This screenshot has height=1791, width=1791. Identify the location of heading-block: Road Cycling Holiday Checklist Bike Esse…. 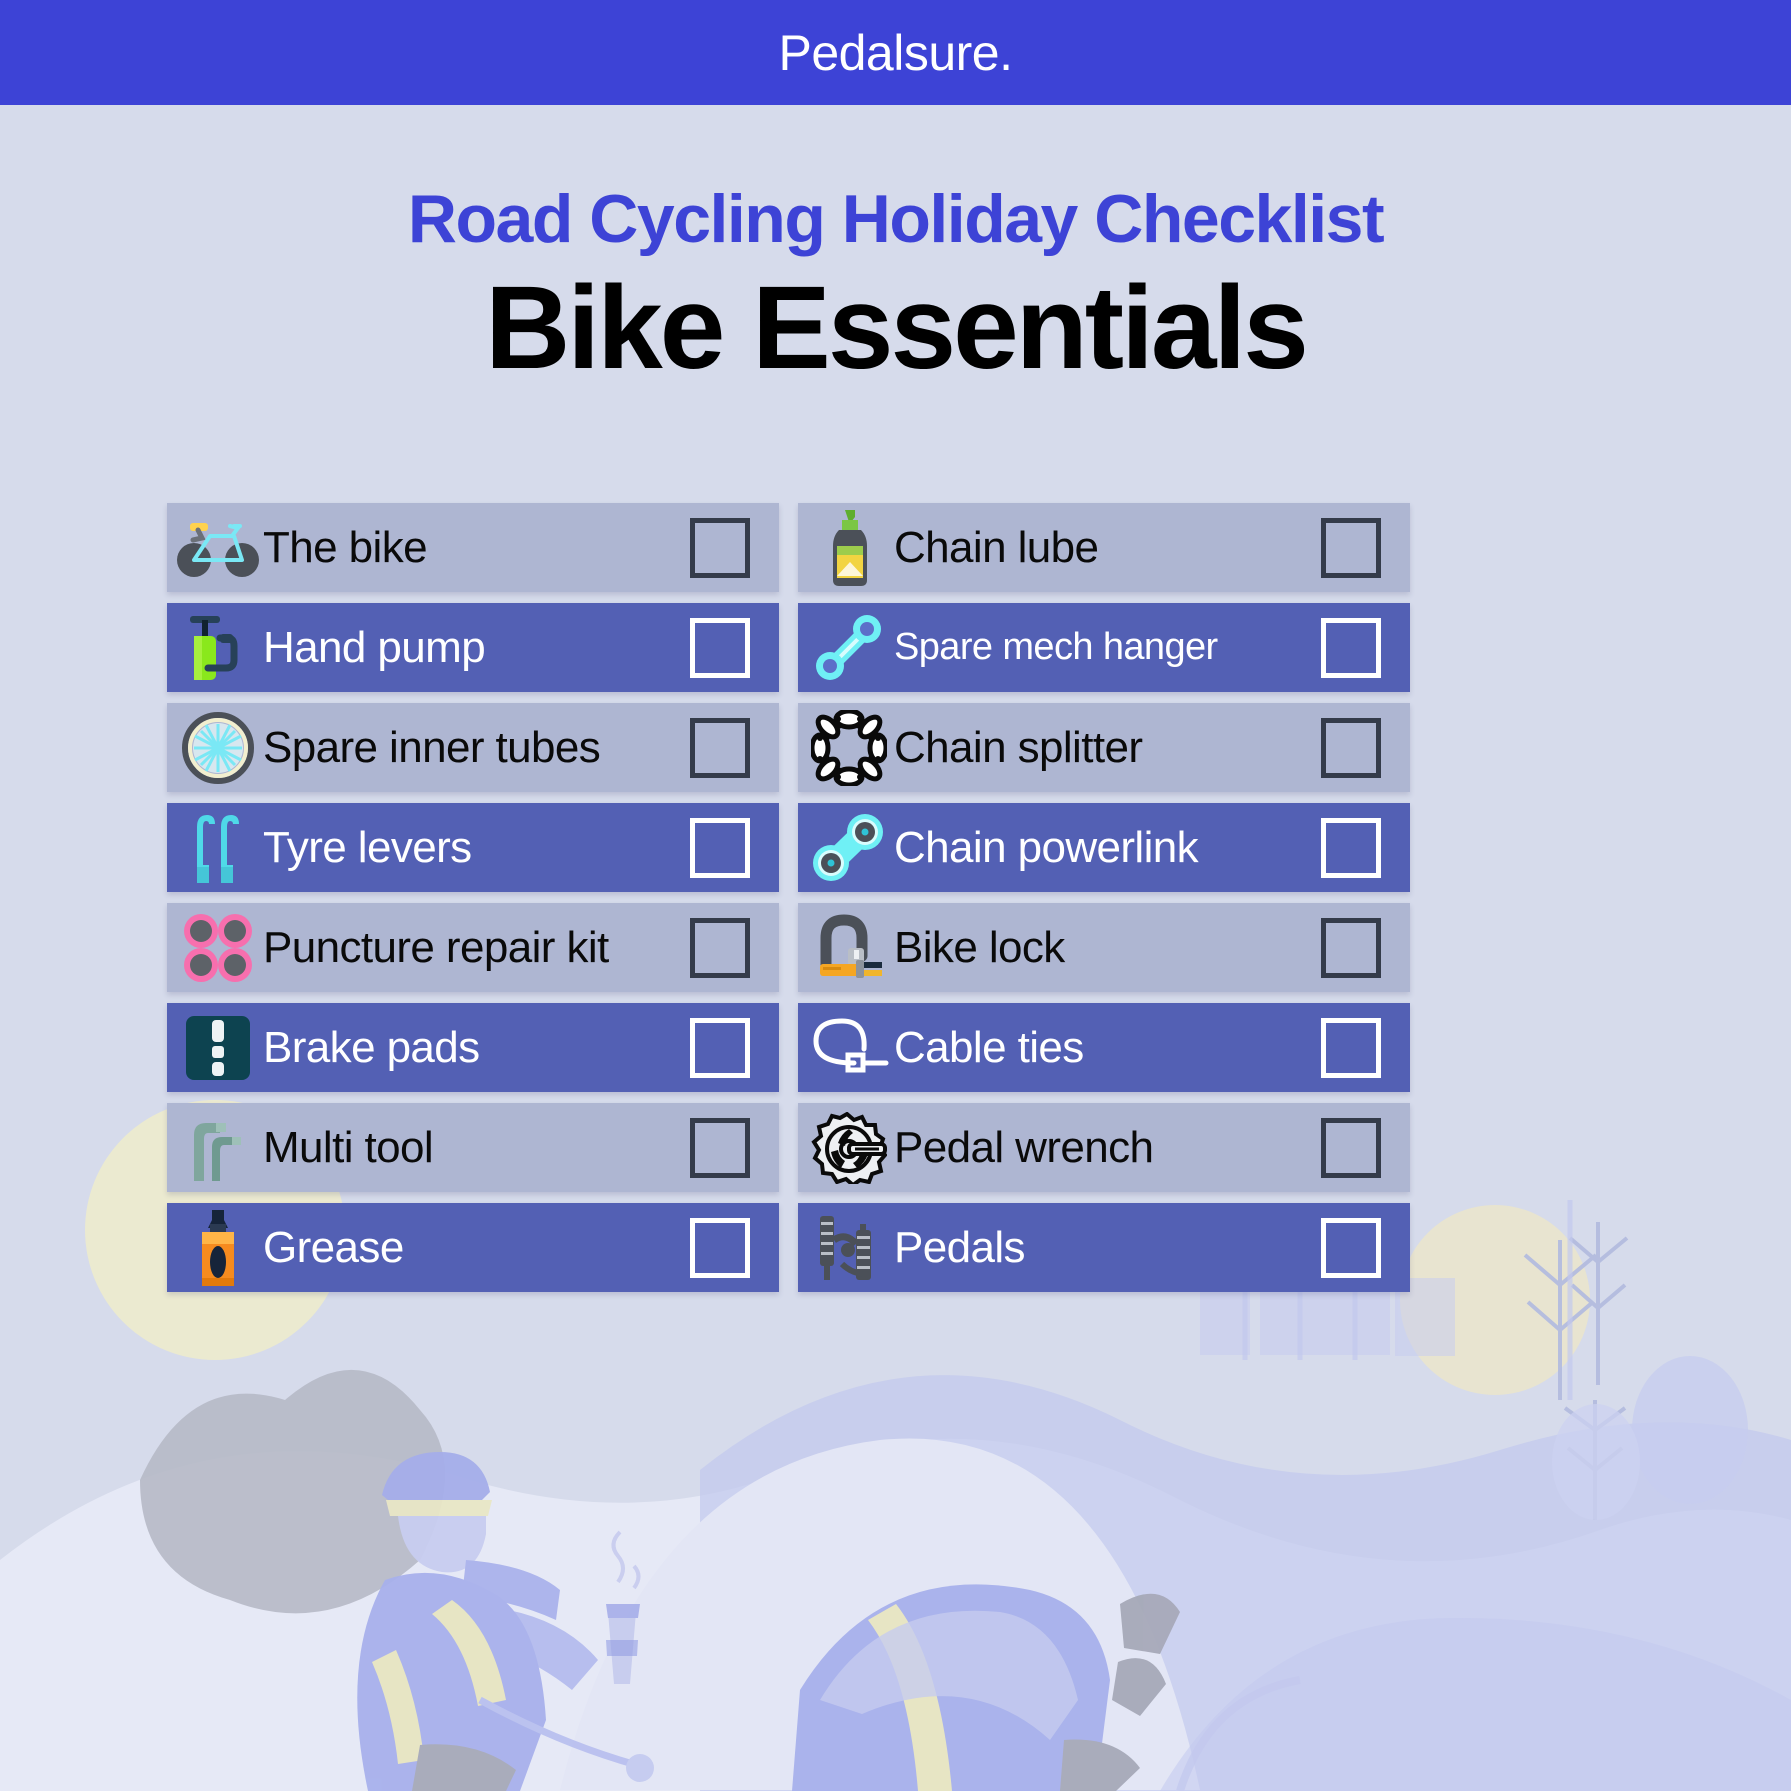
(895, 288).